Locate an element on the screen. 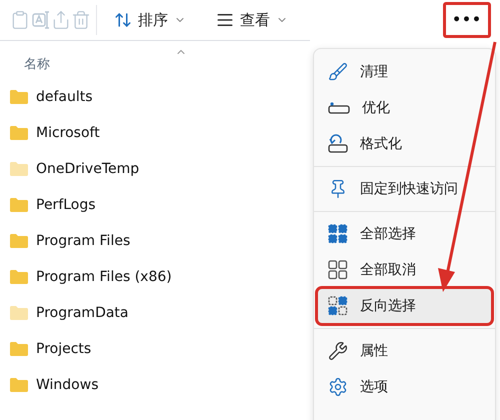 This screenshot has height=420, width=500. folder-name: PerfLogs is located at coordinates (66, 205).